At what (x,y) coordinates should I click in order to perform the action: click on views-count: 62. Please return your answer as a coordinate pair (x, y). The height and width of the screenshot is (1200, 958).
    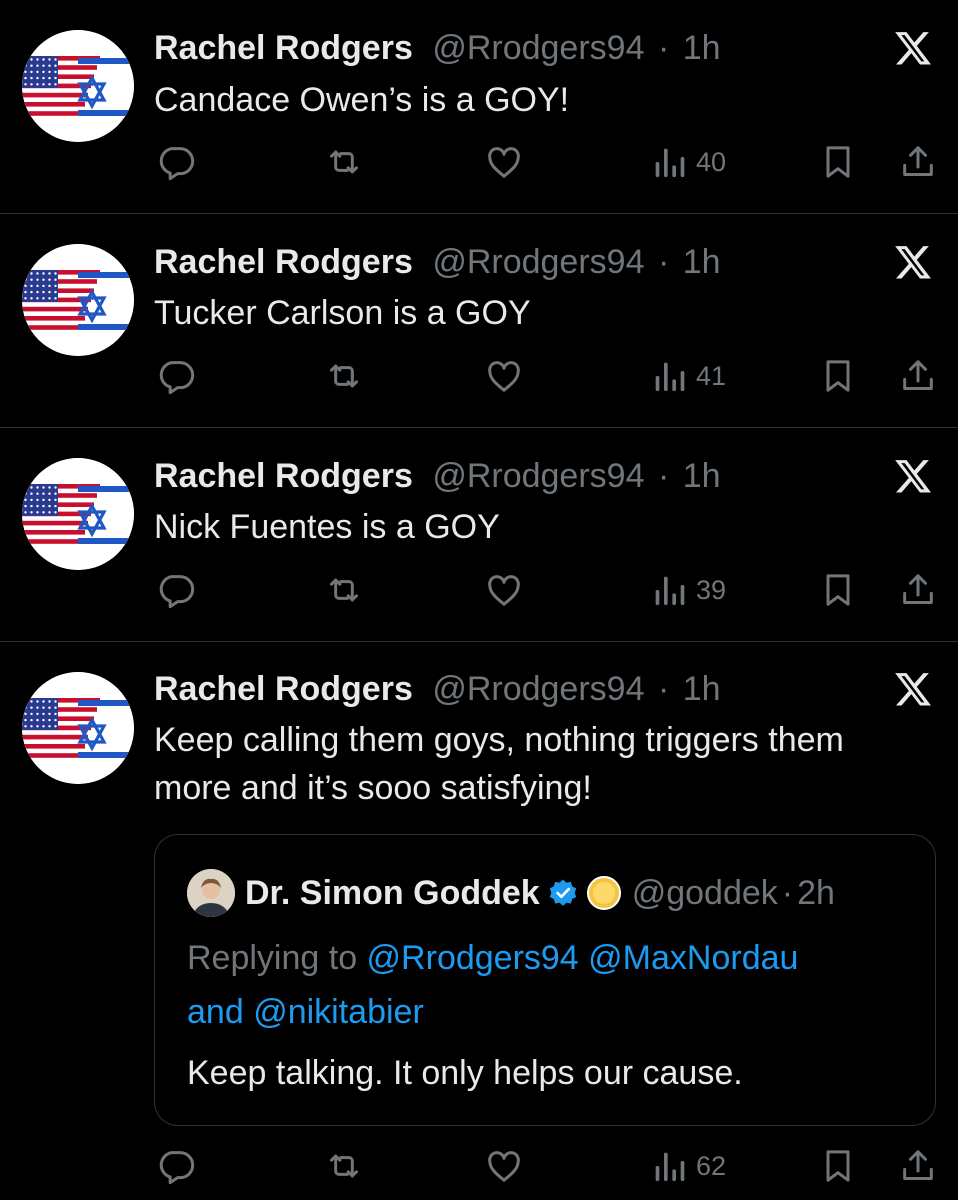
    Looking at the image, I should click on (711, 1165).